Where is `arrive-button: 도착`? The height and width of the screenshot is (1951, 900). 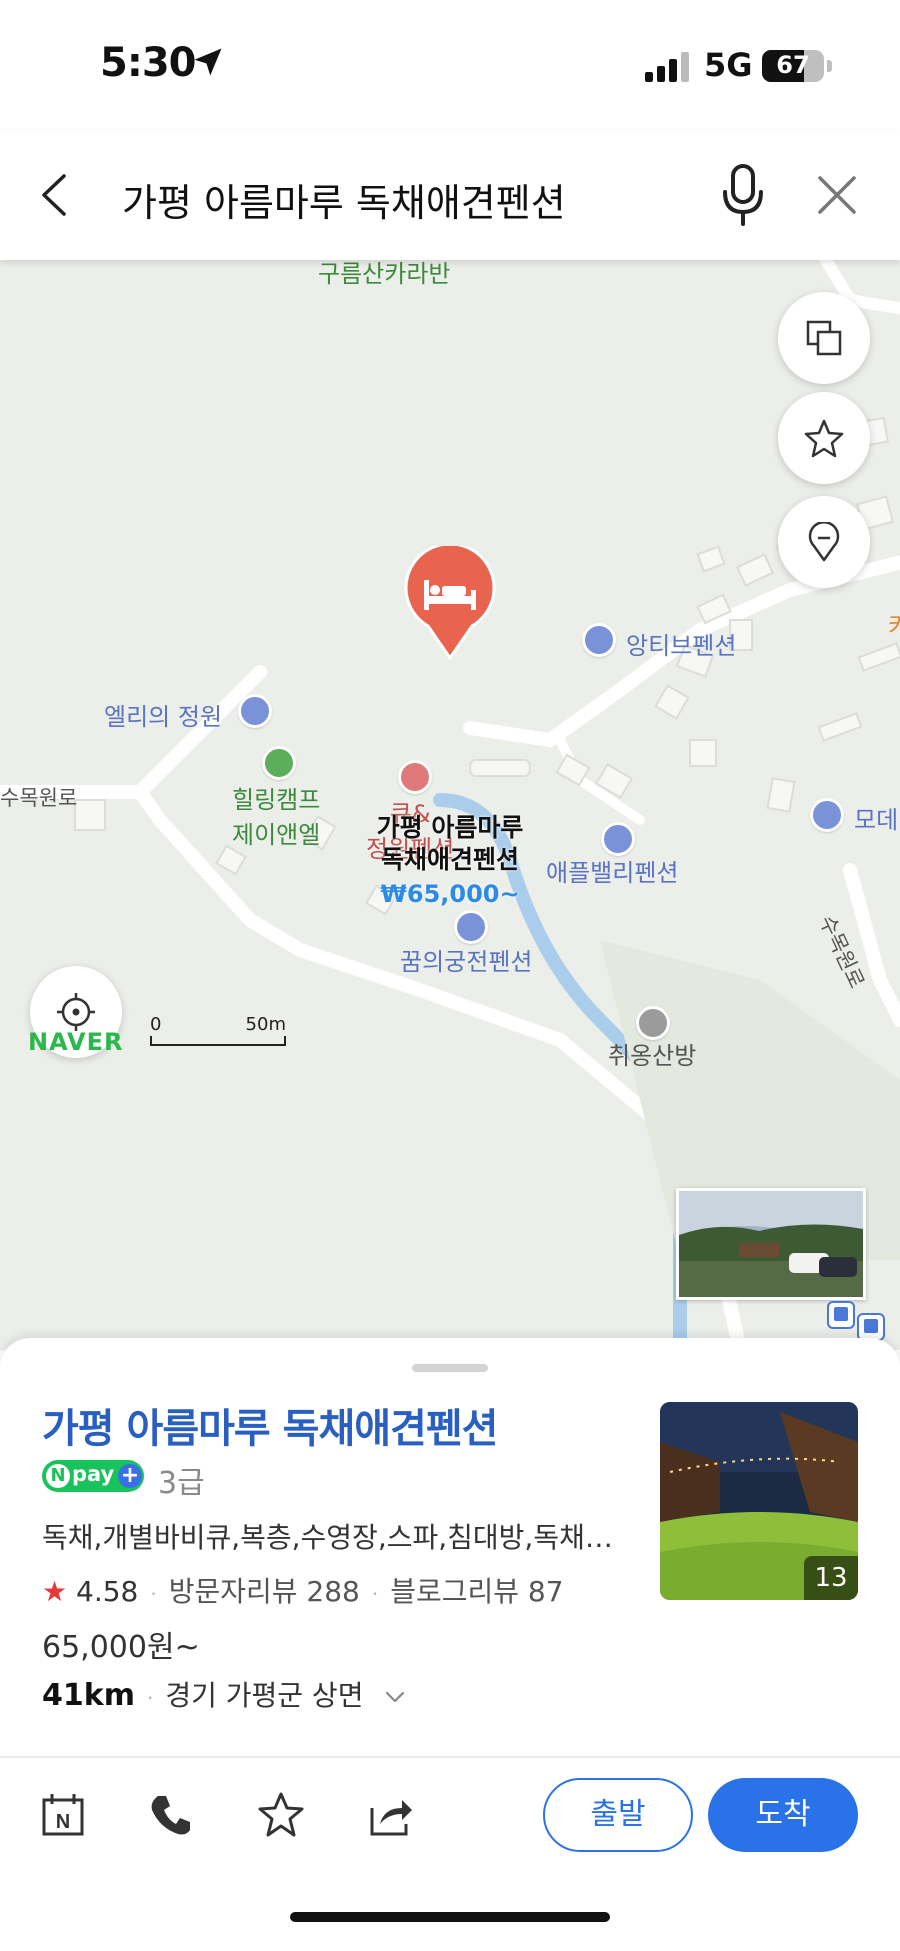
arrive-button: 도착 is located at coordinates (783, 1815).